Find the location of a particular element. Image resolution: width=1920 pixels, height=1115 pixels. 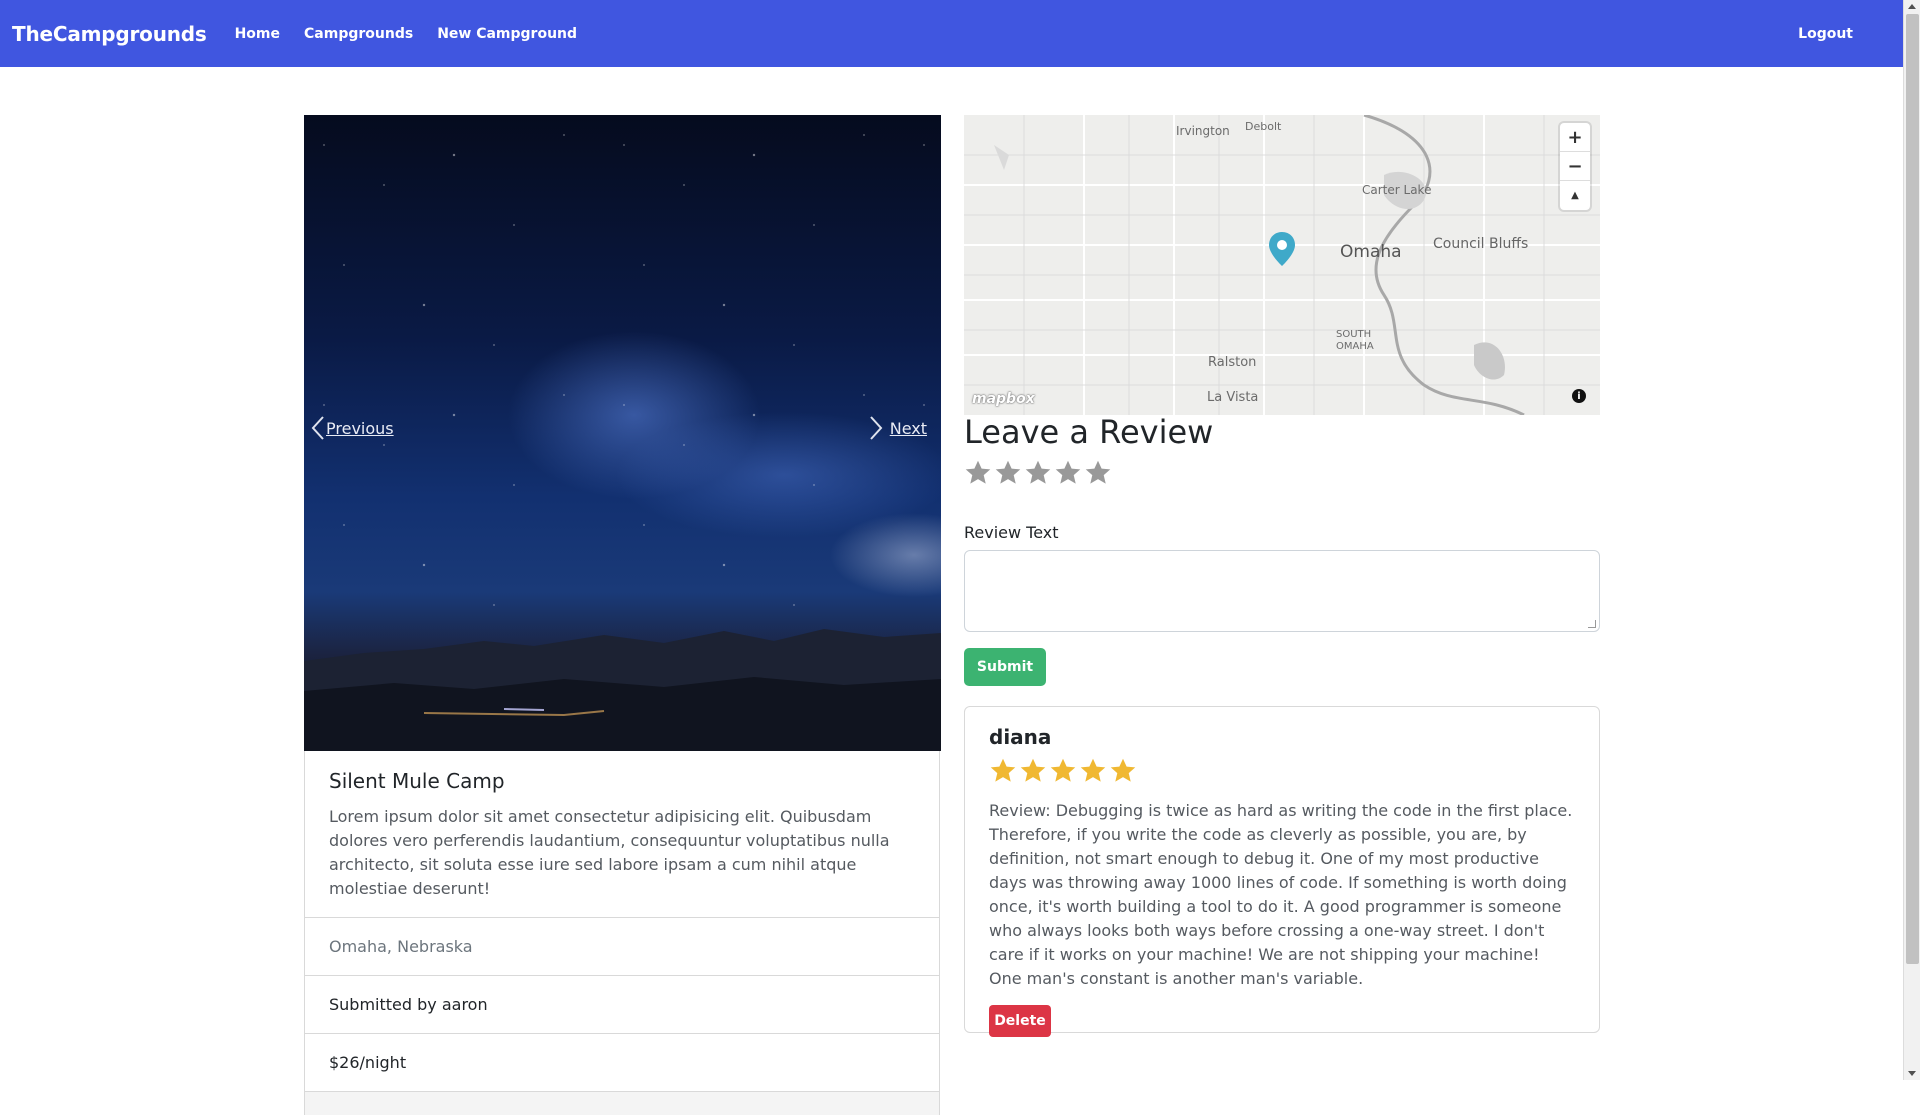

zoom-in-button: + is located at coordinates (1575, 137).